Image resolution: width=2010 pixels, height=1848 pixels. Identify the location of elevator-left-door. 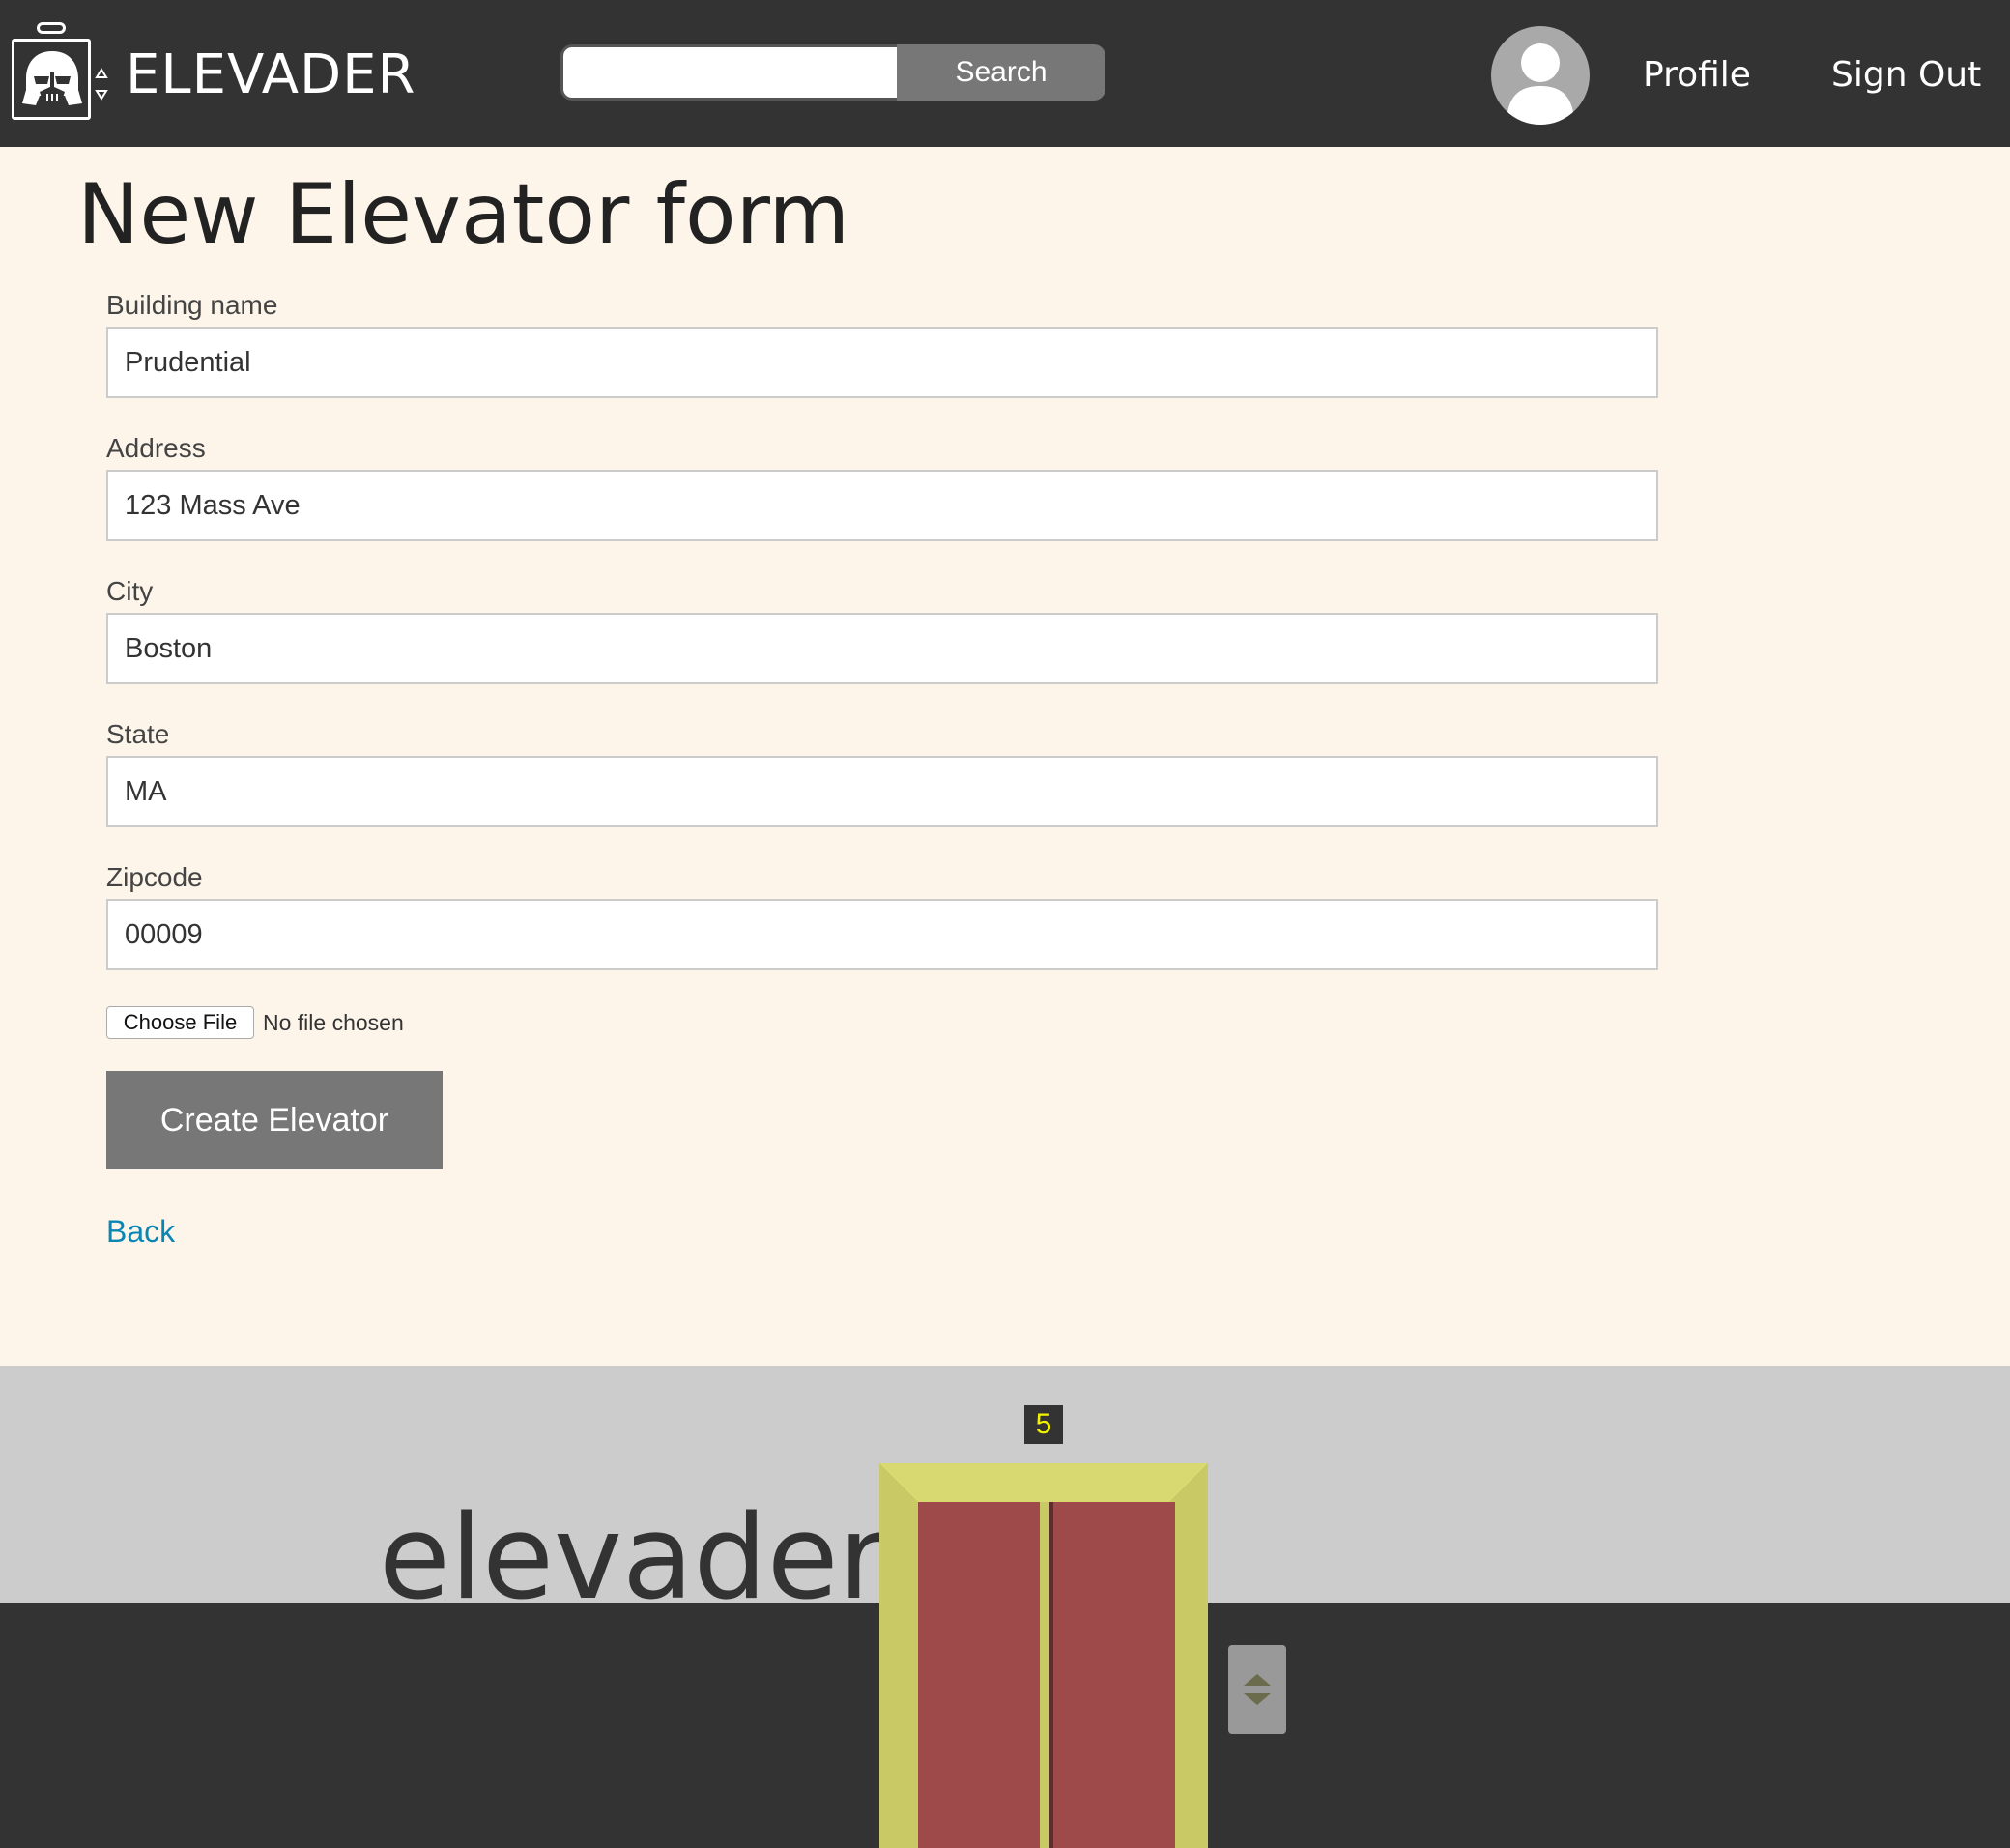
(979, 1675).